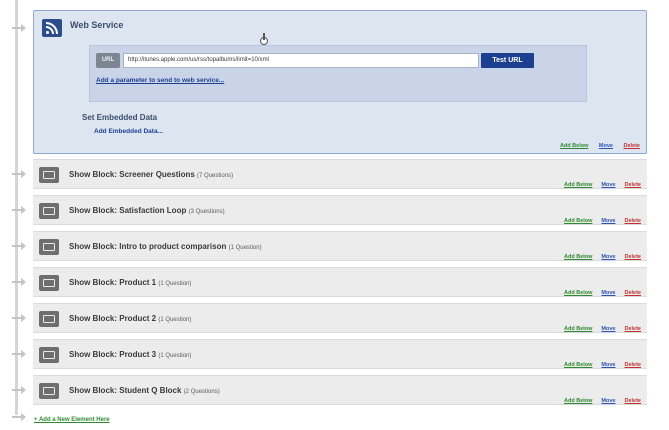  Describe the element at coordinates (97, 25) in the screenshot. I see `web-service-title: Web Service` at that location.